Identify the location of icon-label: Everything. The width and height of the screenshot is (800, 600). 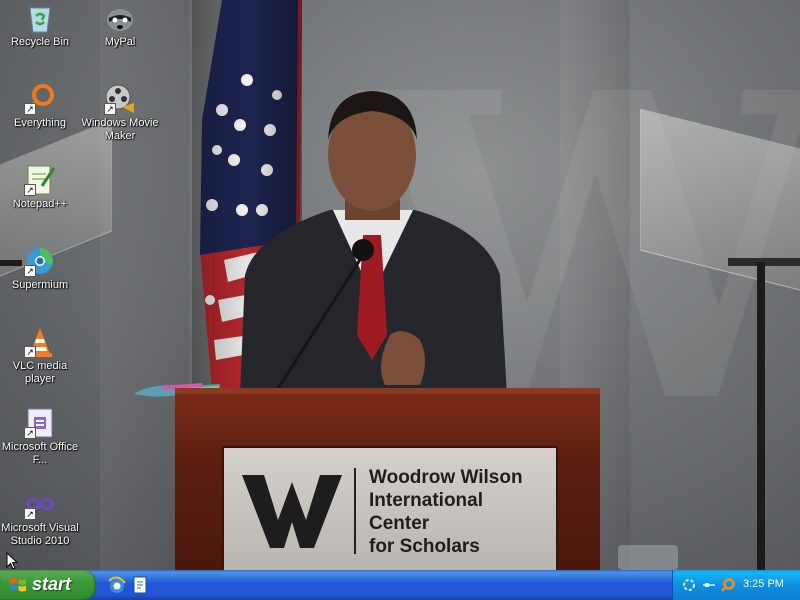
(40, 123).